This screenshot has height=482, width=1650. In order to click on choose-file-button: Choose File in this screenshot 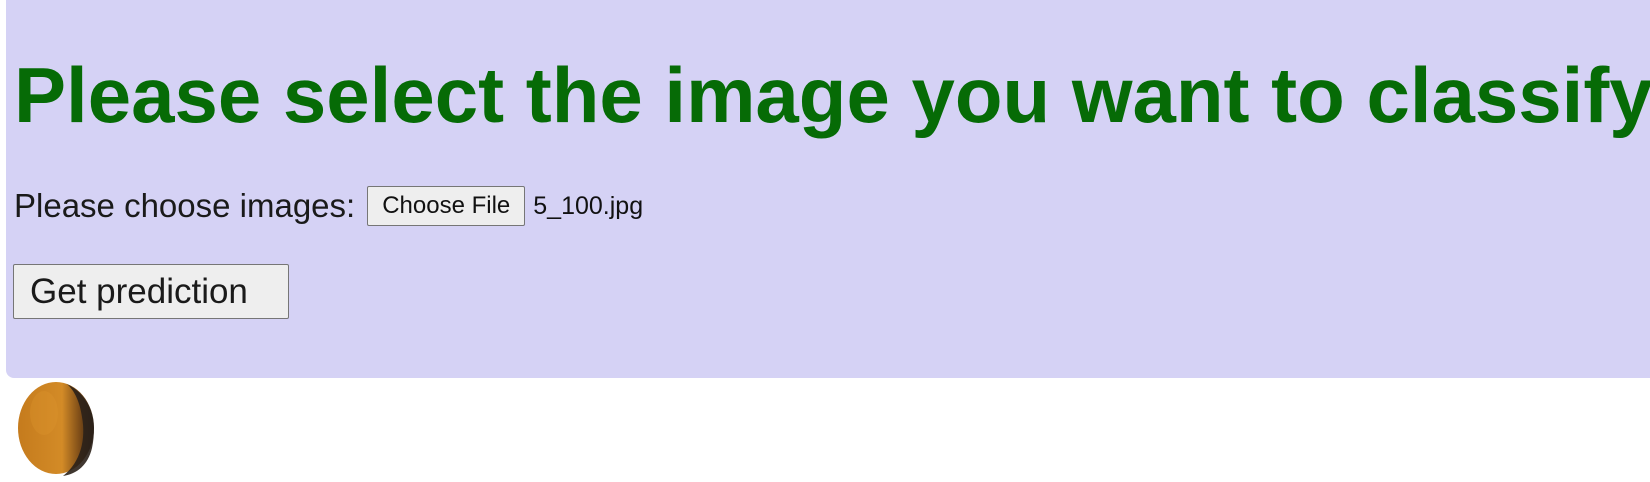, I will do `click(446, 206)`.